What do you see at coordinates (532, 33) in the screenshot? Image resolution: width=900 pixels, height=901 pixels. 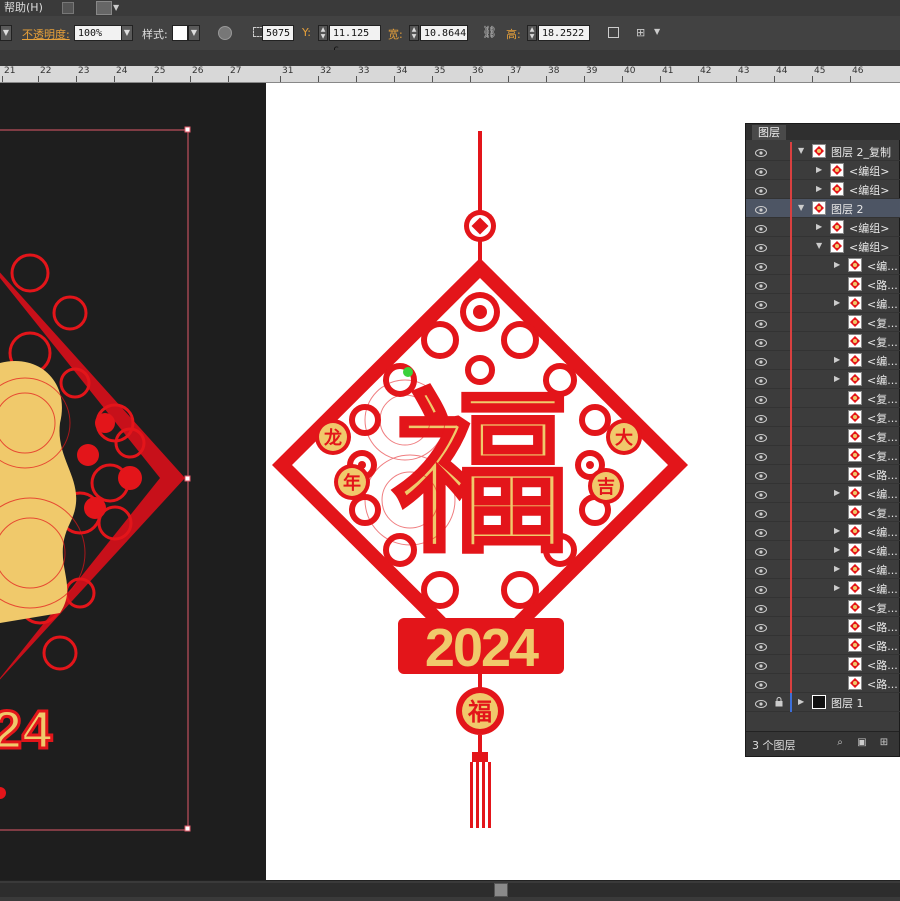 I see `height-stepper: ▲ ▼` at bounding box center [532, 33].